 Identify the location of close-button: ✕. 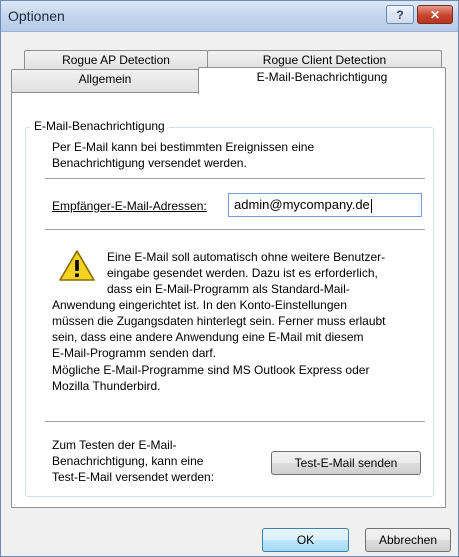
(435, 14).